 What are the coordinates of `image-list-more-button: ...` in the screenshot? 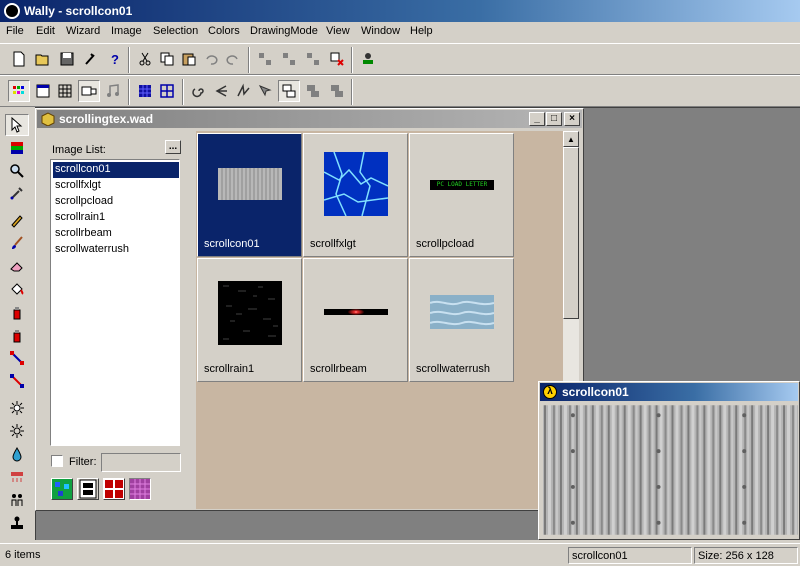 It's located at (173, 147).